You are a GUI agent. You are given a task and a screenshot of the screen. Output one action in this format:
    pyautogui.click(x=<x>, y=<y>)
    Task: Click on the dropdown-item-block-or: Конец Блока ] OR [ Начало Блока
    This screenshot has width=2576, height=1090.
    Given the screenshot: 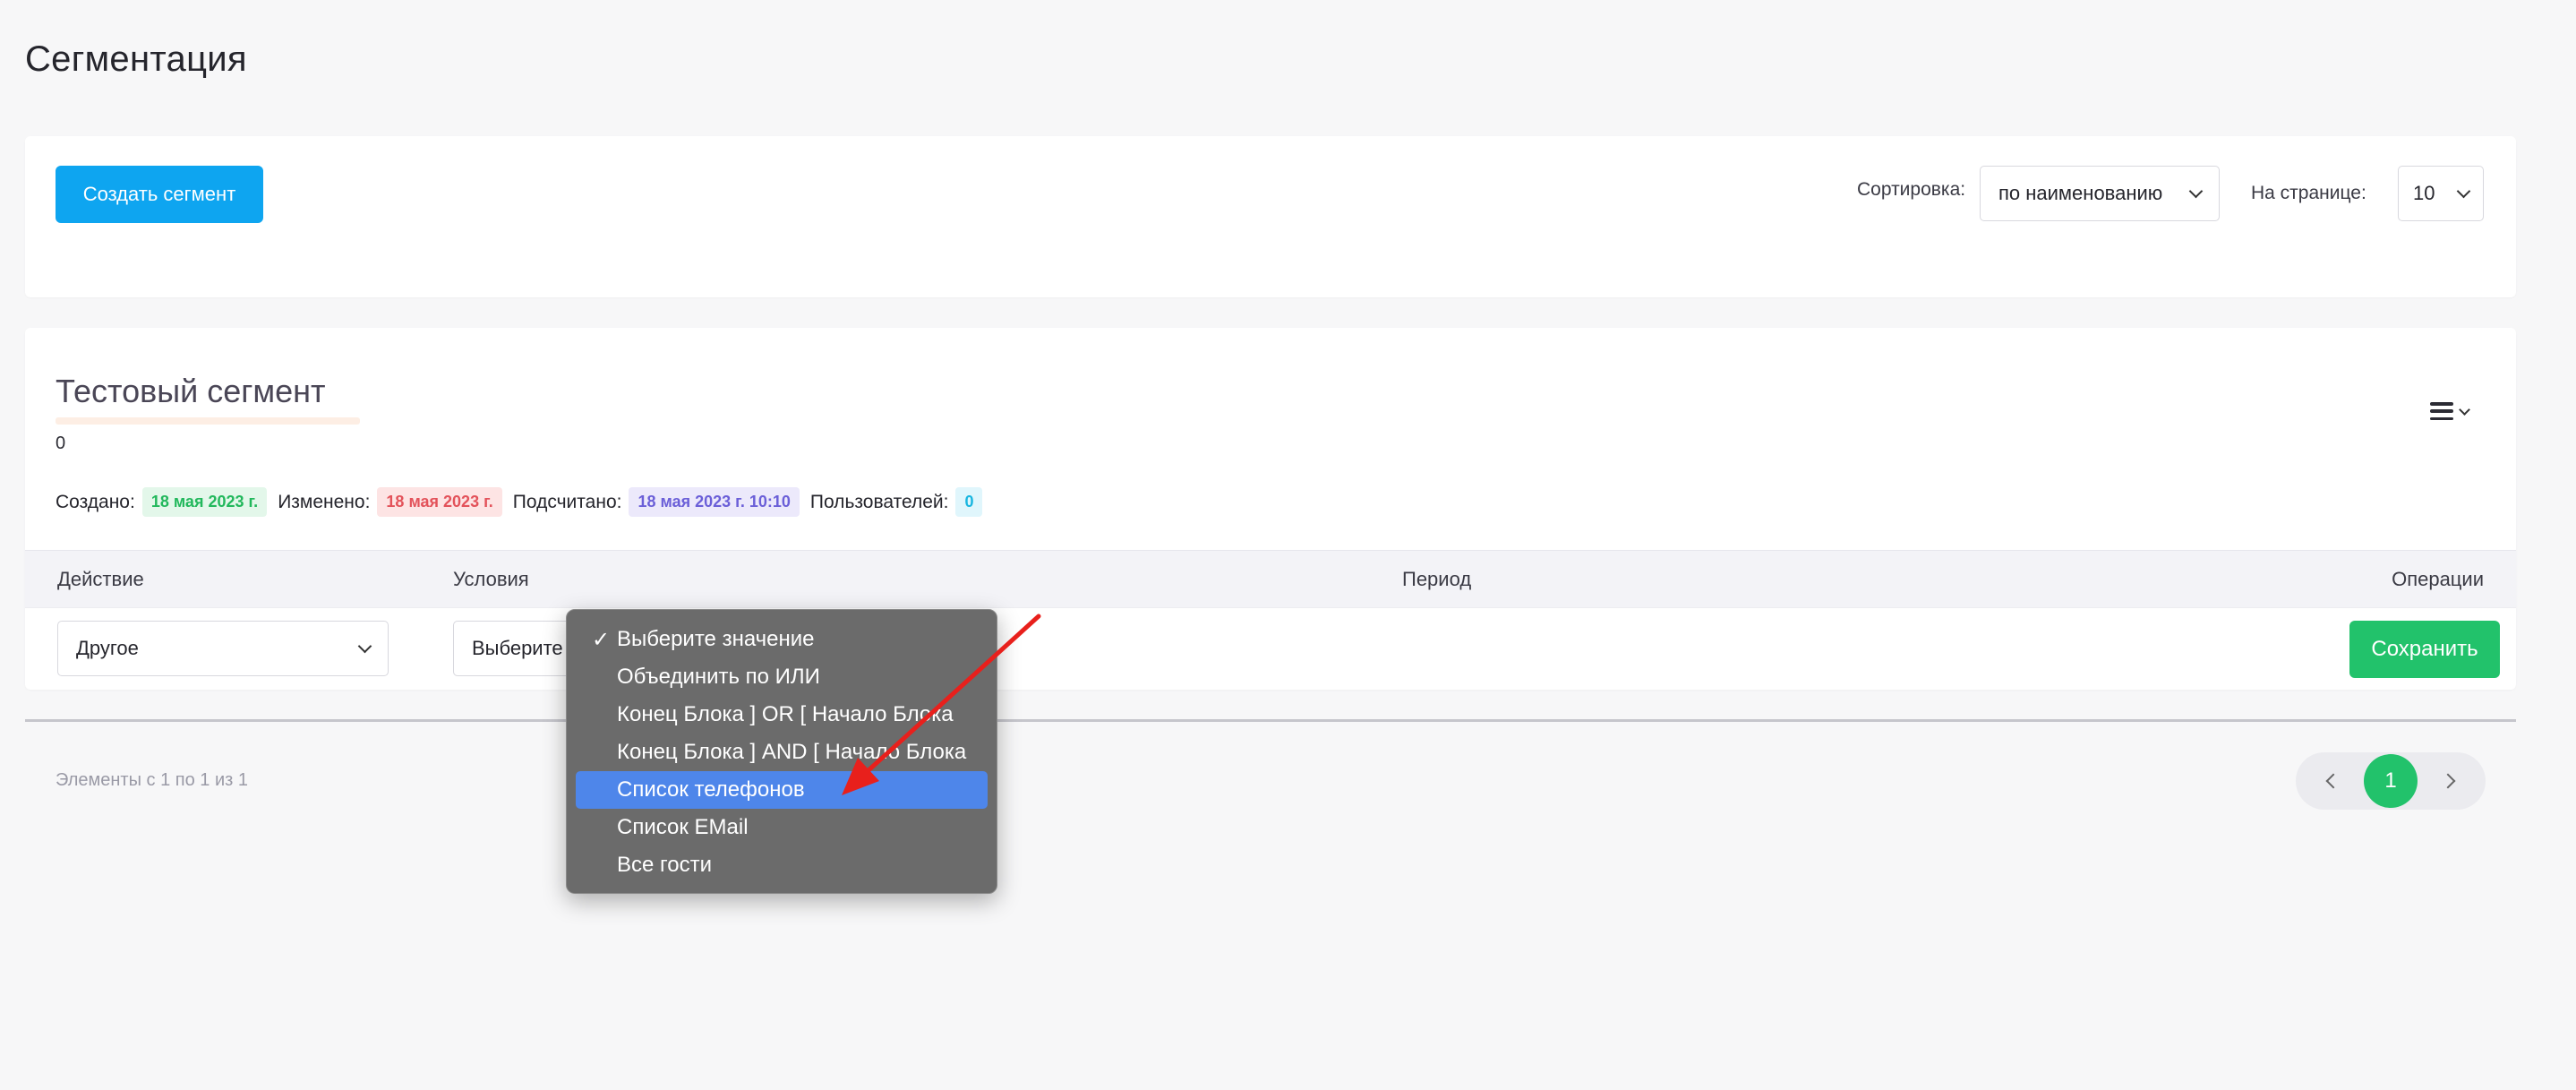 What is the action you would take?
    pyautogui.click(x=782, y=715)
    